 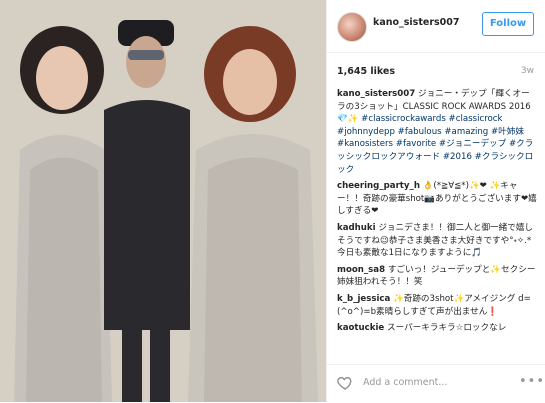 What do you see at coordinates (363, 299) in the screenshot?
I see `comment-user: k_b_jessica` at bounding box center [363, 299].